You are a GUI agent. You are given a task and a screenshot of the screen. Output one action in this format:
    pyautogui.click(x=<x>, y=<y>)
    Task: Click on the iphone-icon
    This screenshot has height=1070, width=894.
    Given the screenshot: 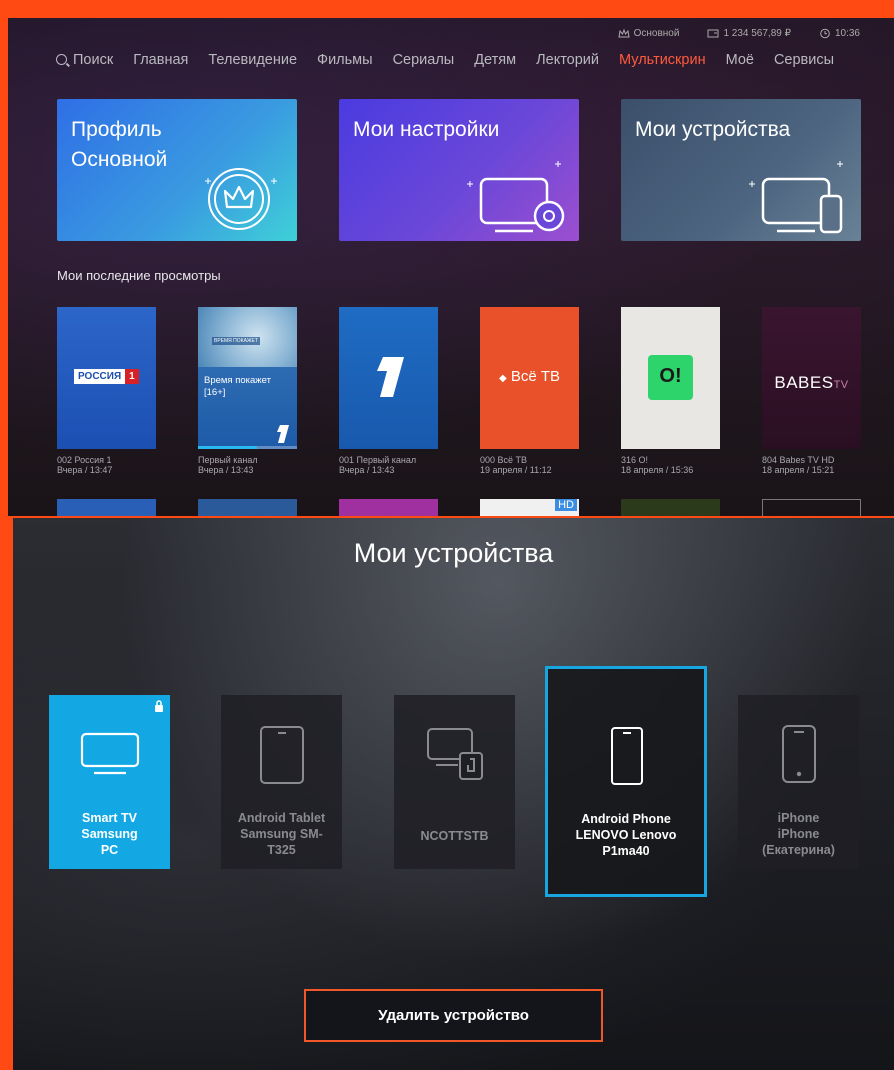 What is the action you would take?
    pyautogui.click(x=799, y=754)
    